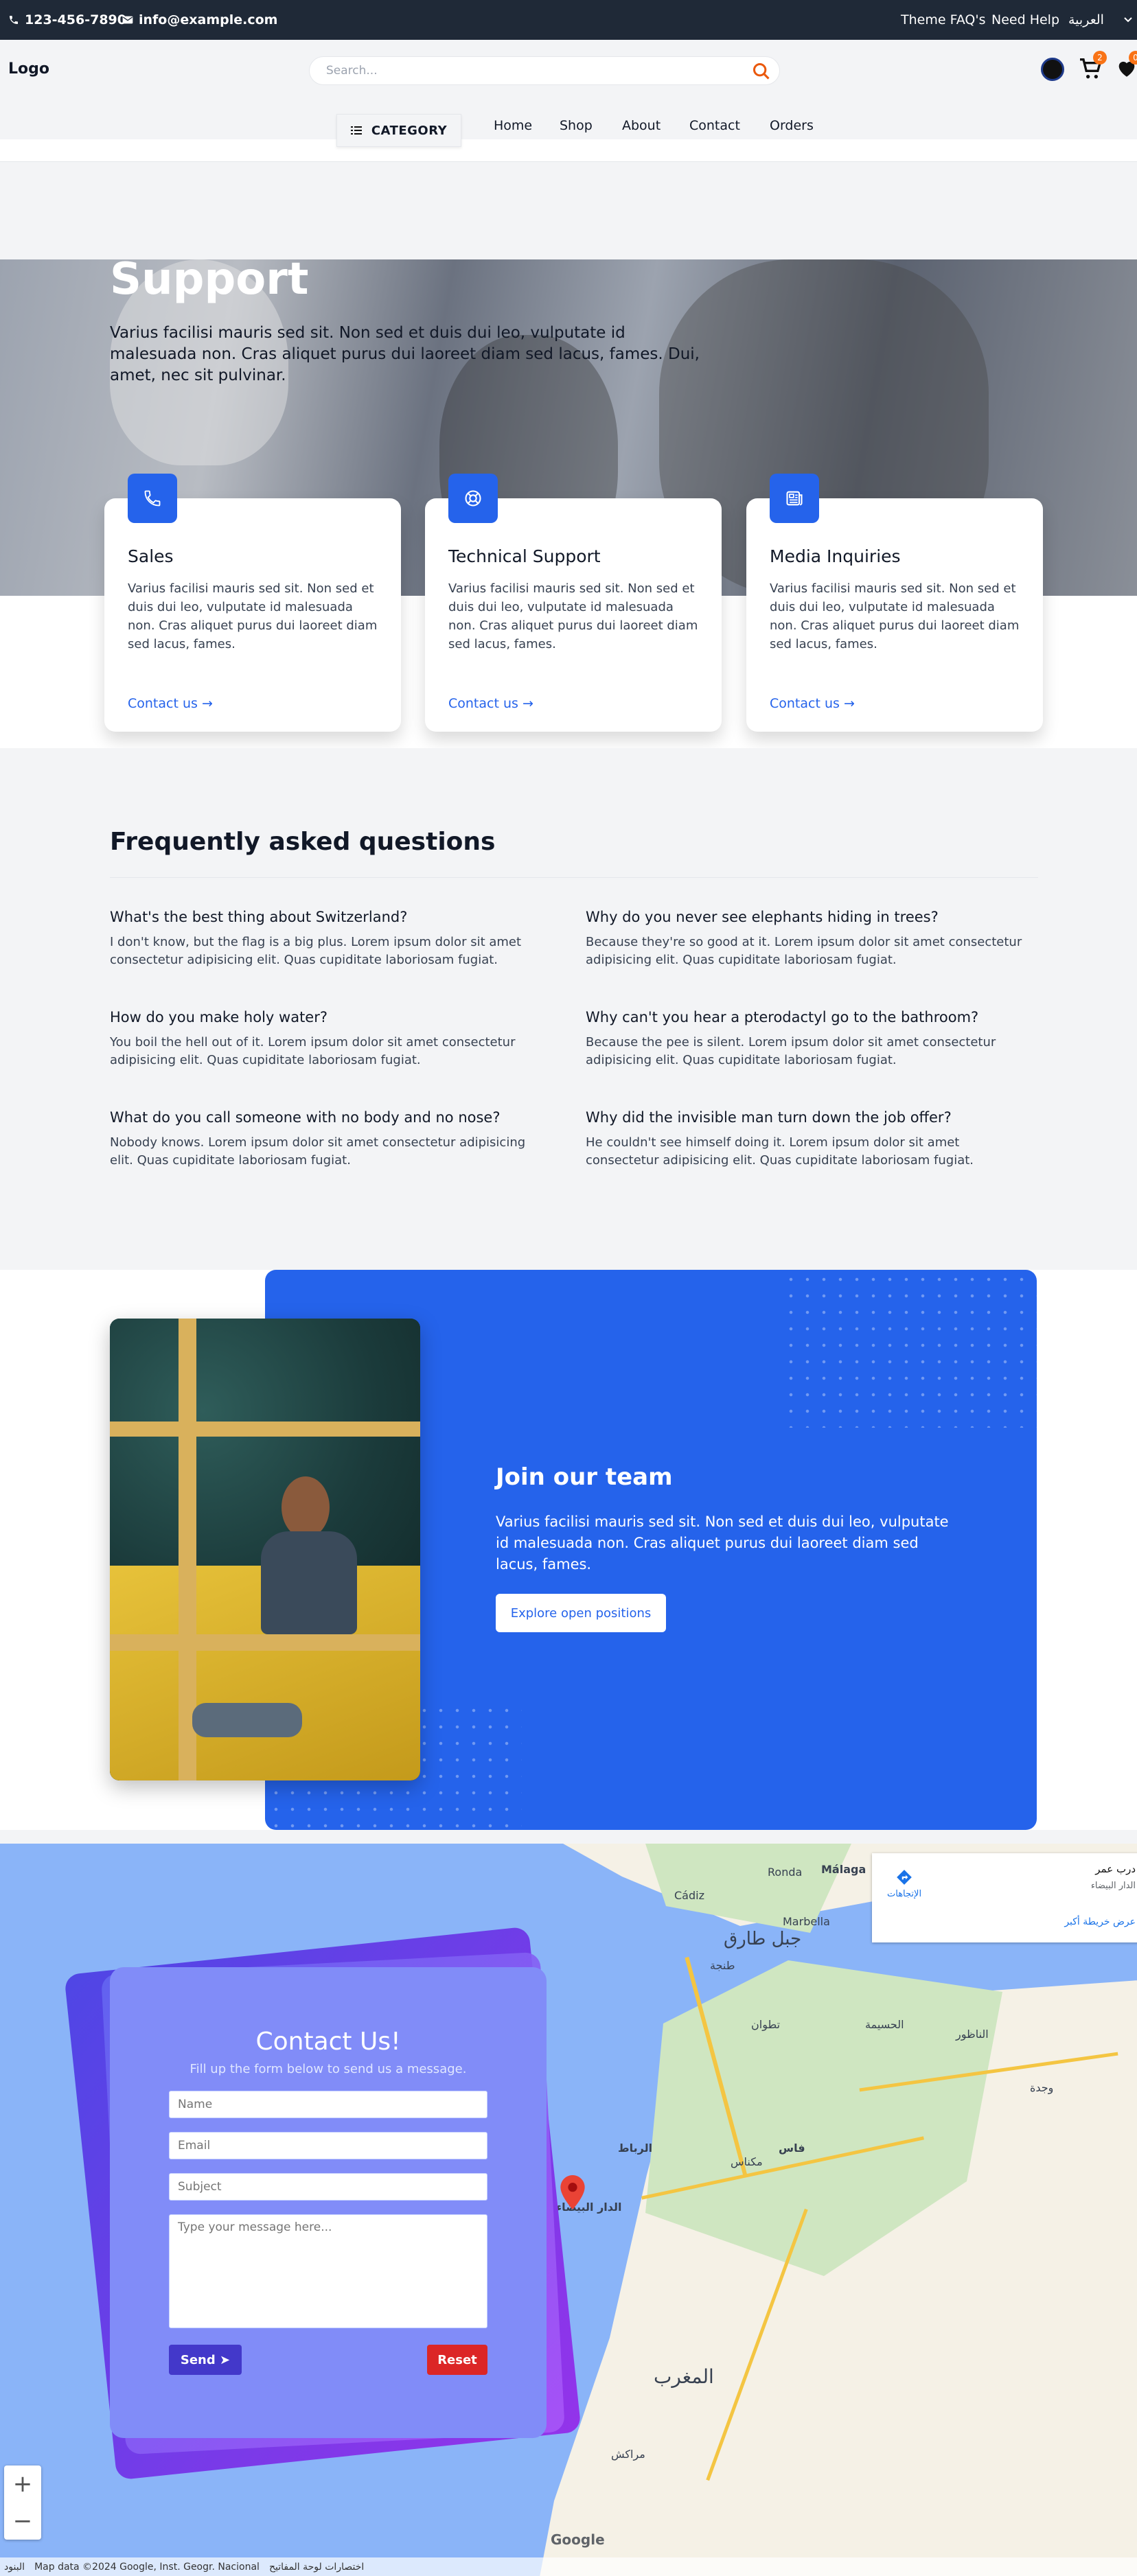 The height and width of the screenshot is (2576, 1137). I want to click on place-city: الدار البيضاء, so click(1113, 1886).